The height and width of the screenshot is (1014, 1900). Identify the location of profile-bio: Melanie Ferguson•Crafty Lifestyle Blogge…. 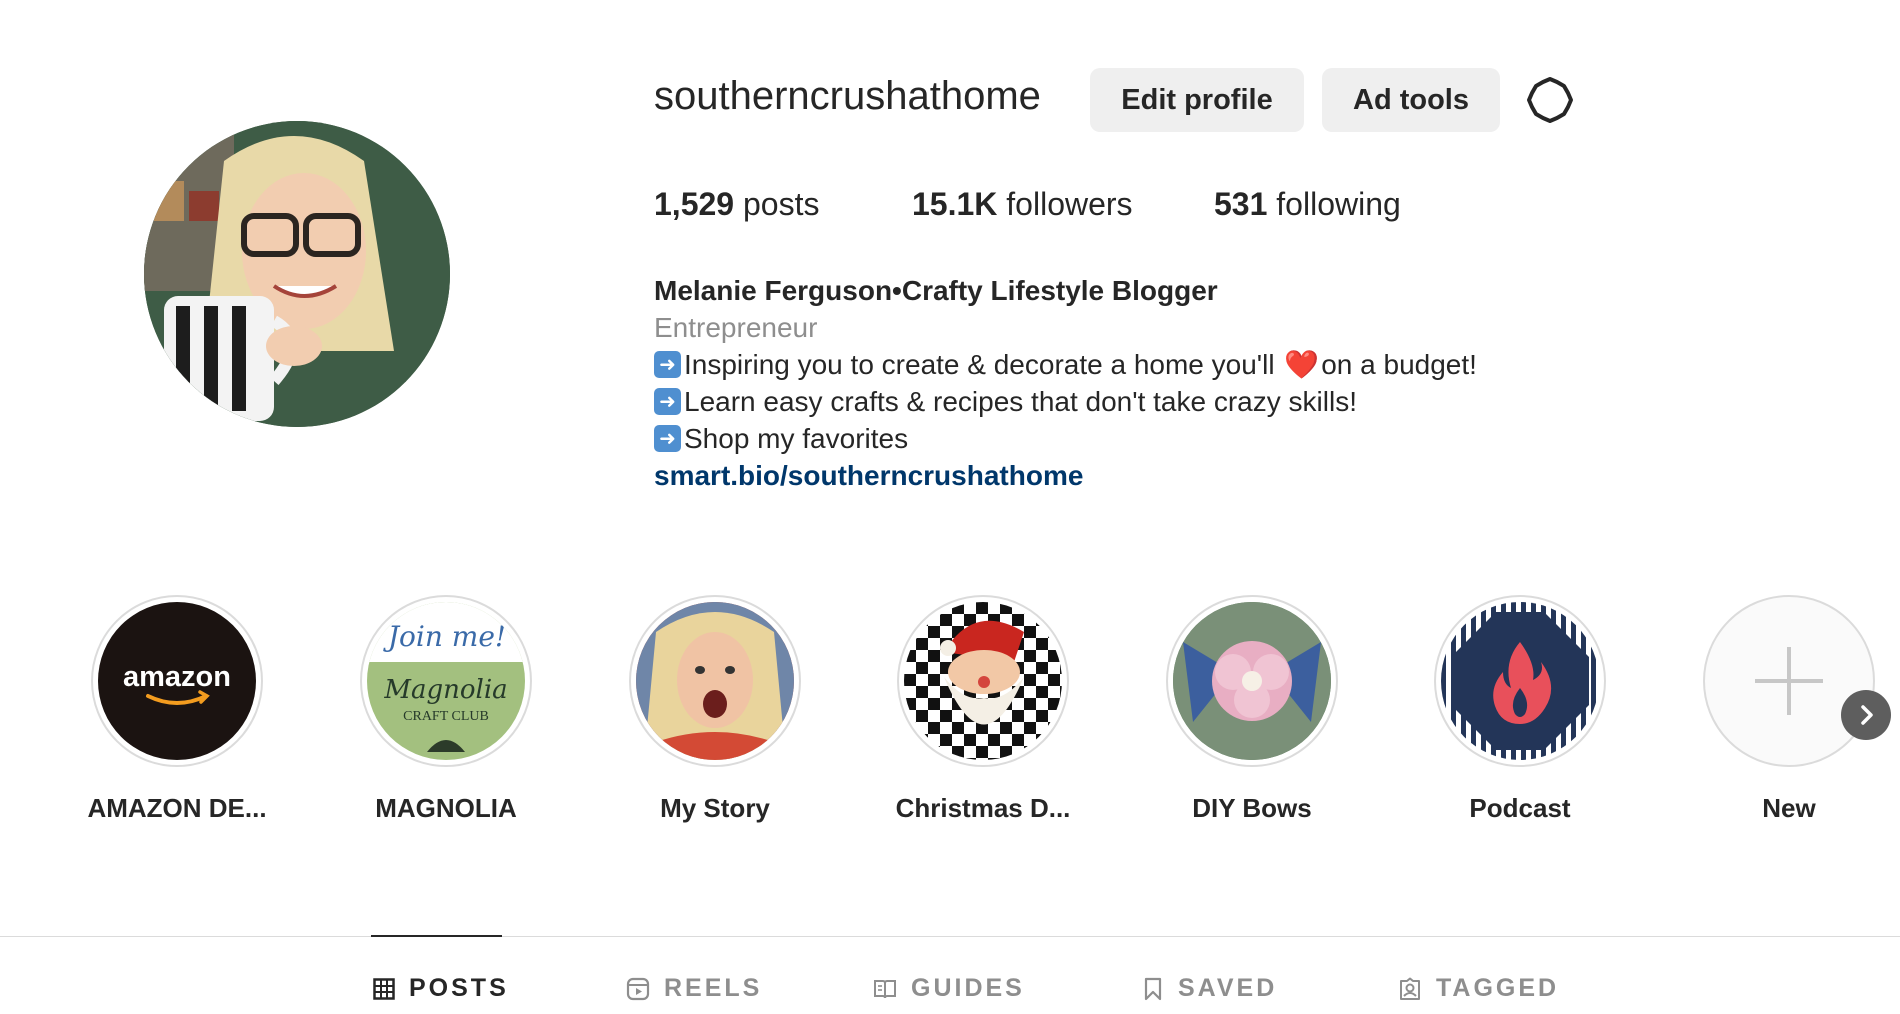
(1065, 383).